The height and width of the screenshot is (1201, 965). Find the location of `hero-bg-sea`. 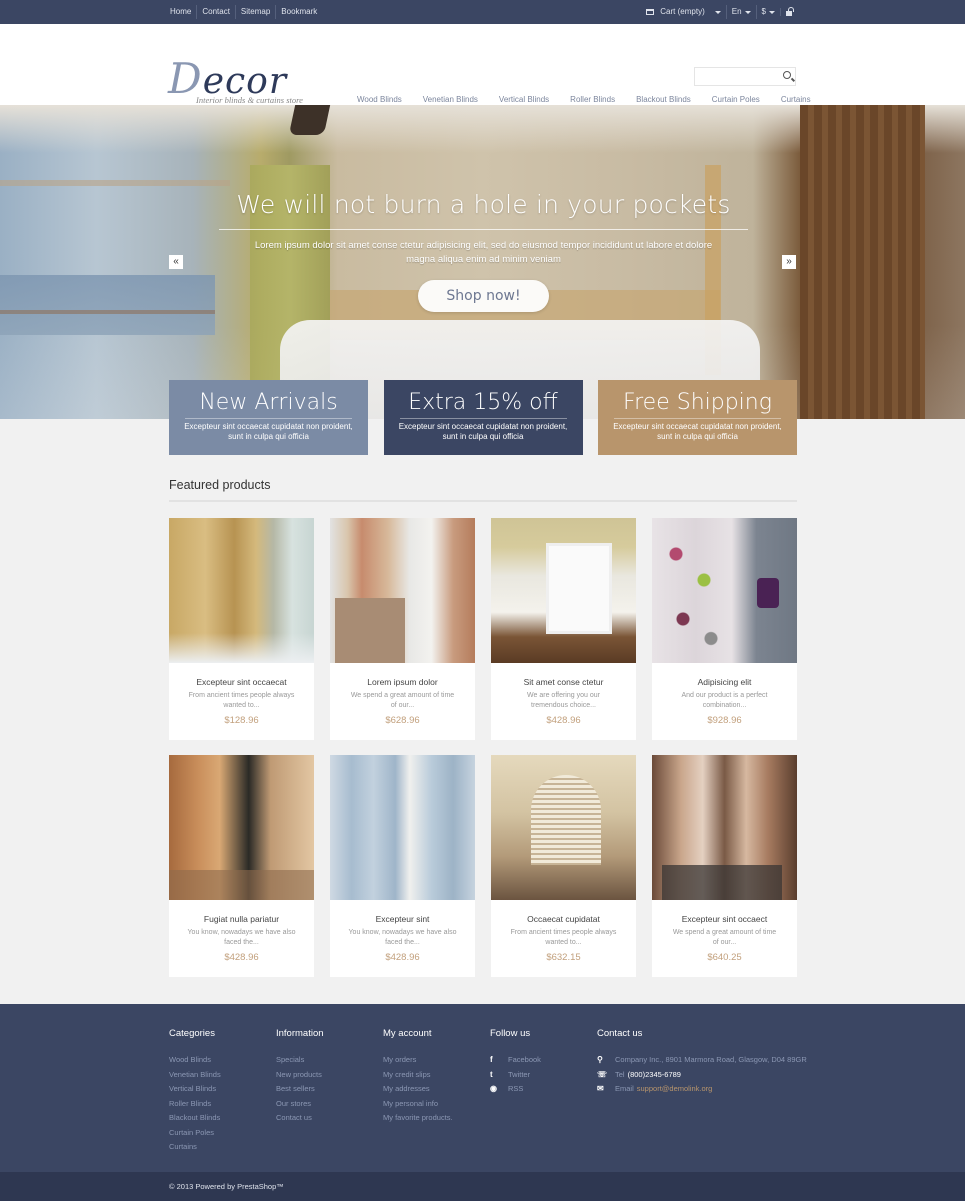

hero-bg-sea is located at coordinates (107, 305).